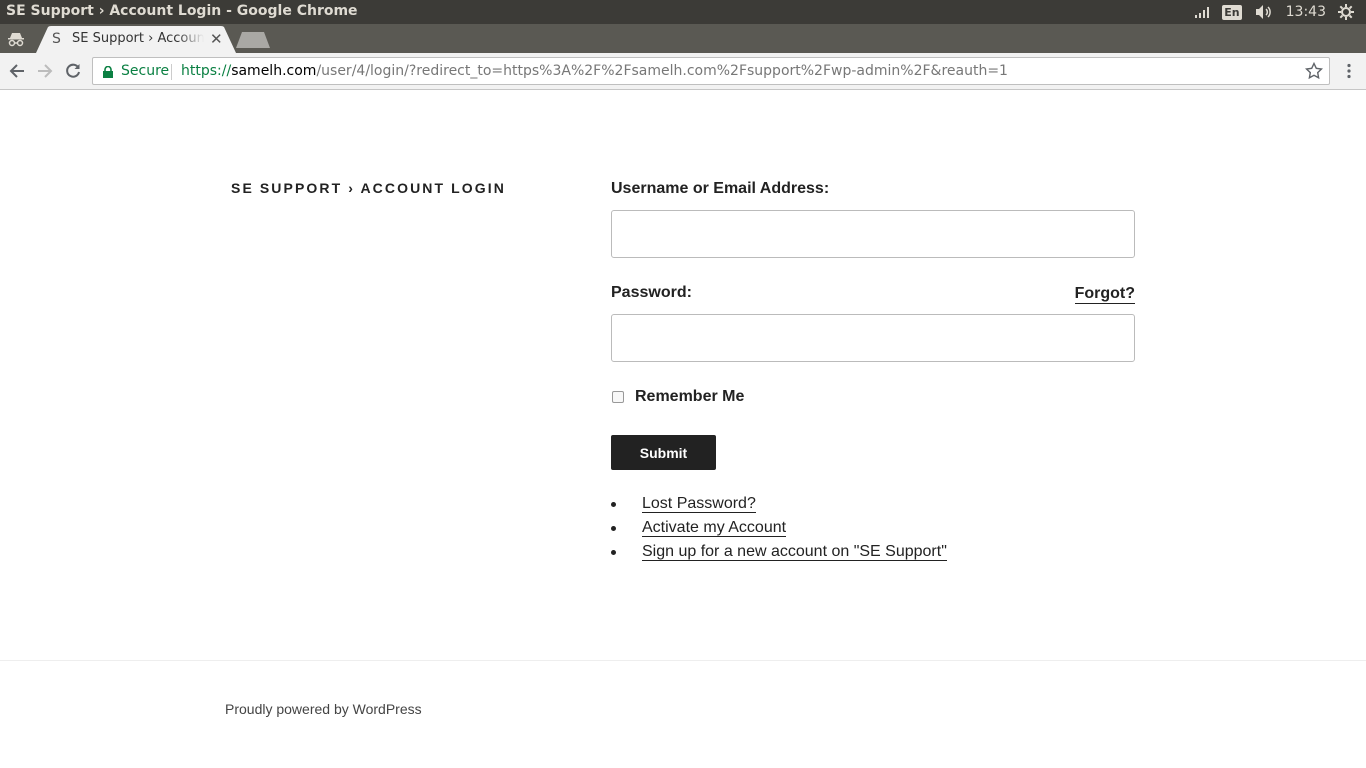 The image size is (1366, 768). I want to click on network-icon, so click(1202, 12).